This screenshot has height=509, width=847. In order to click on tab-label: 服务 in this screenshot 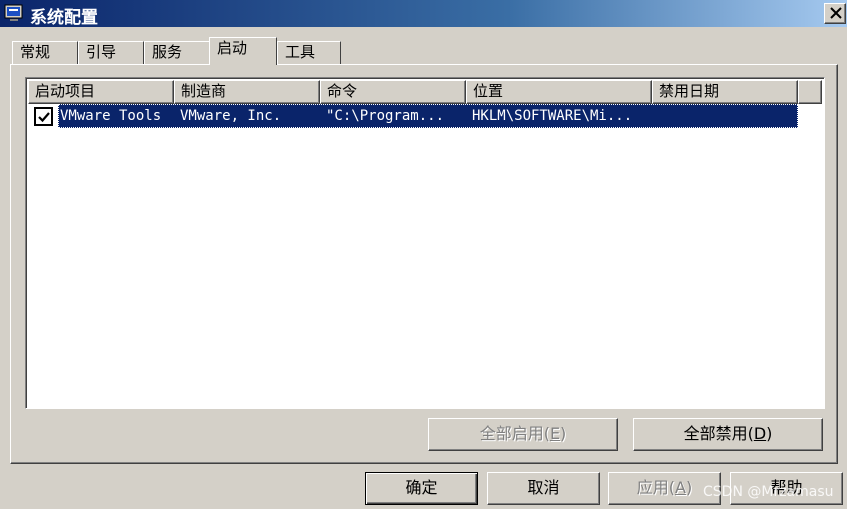, I will do `click(167, 52)`.